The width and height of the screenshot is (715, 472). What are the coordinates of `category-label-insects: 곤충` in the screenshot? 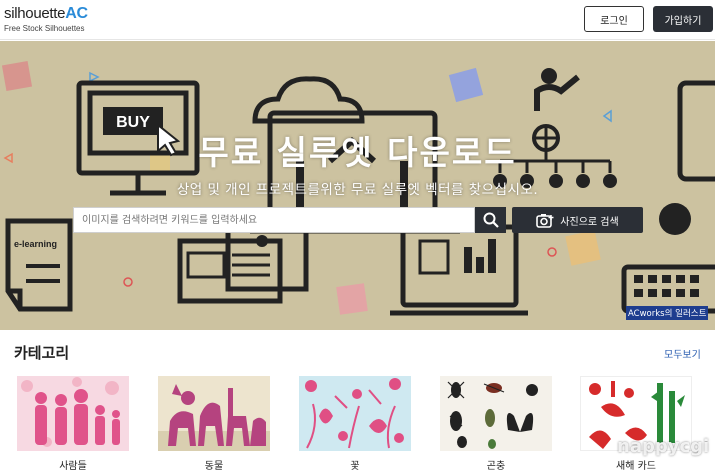 It's located at (496, 464).